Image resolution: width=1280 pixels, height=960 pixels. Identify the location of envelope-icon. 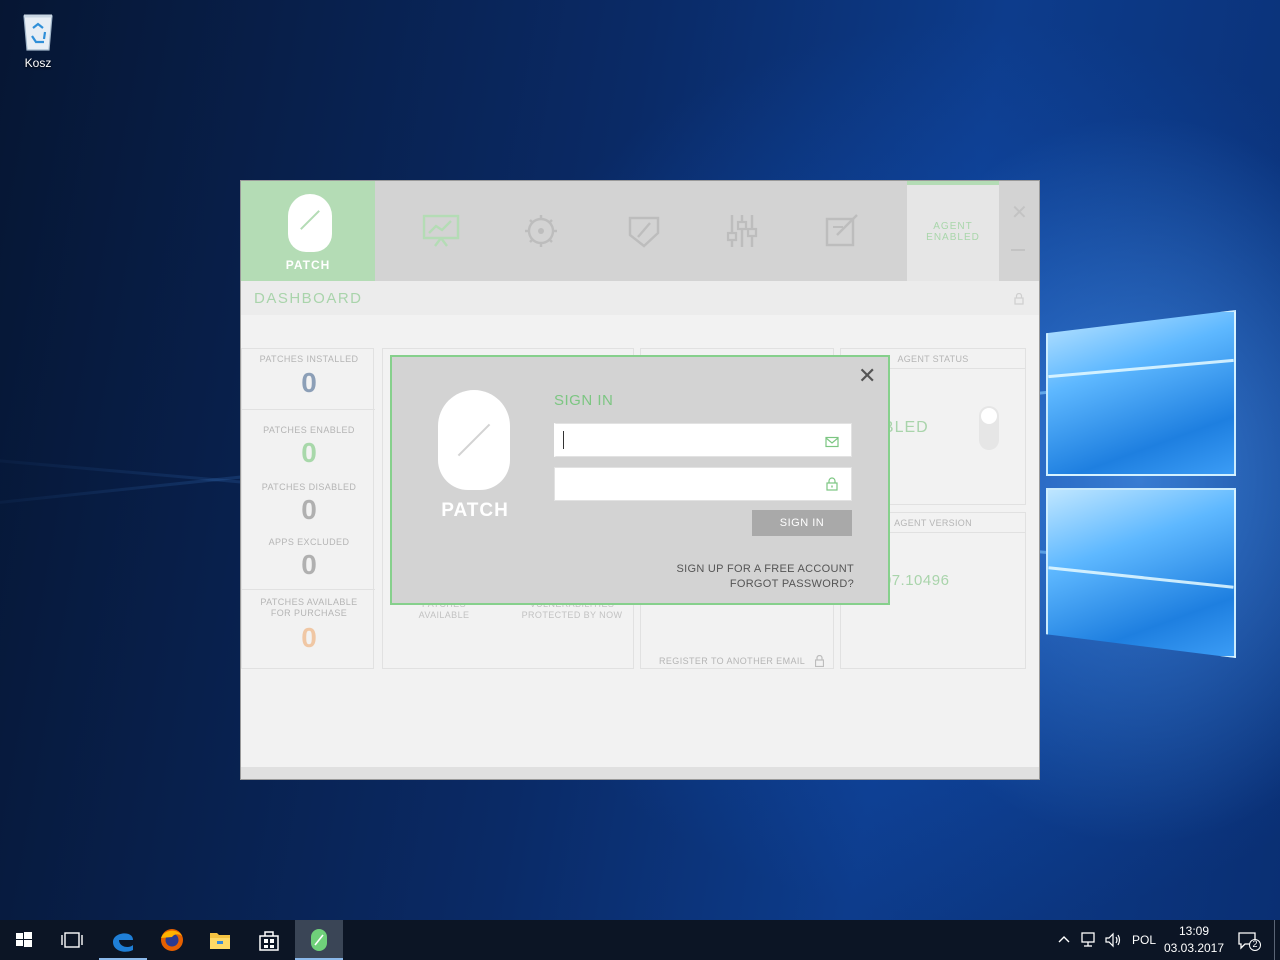
(832, 441).